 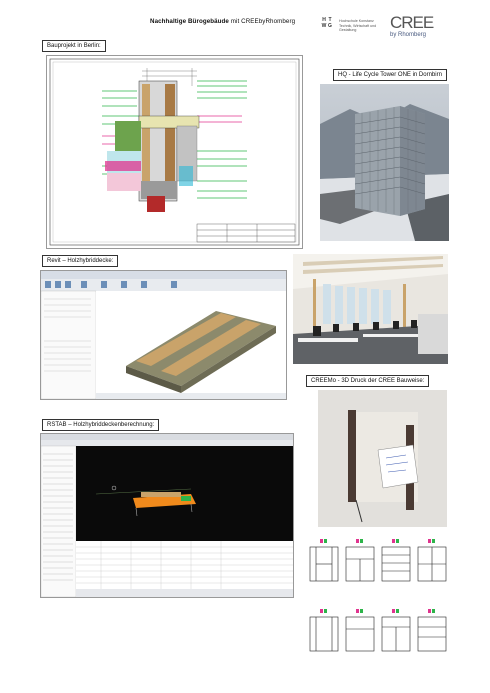 What do you see at coordinates (189, 21) in the screenshot?
I see `title-bold: Nachhaltige Bürogebäude` at bounding box center [189, 21].